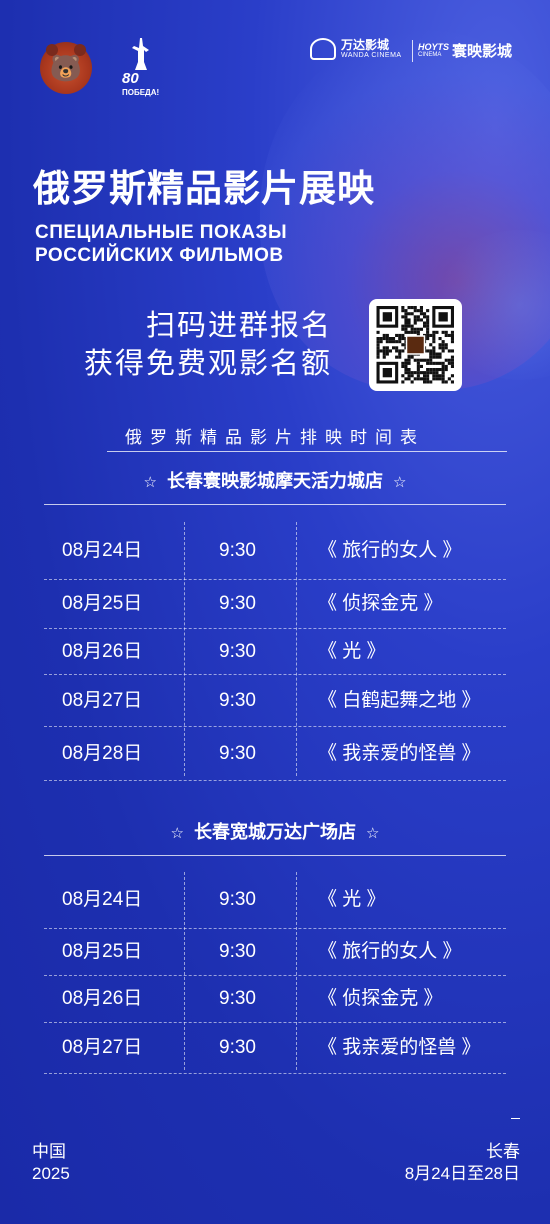 The image size is (550, 1224). What do you see at coordinates (102, 753) in the screenshot?
I see `screening-date: 08月28日` at bounding box center [102, 753].